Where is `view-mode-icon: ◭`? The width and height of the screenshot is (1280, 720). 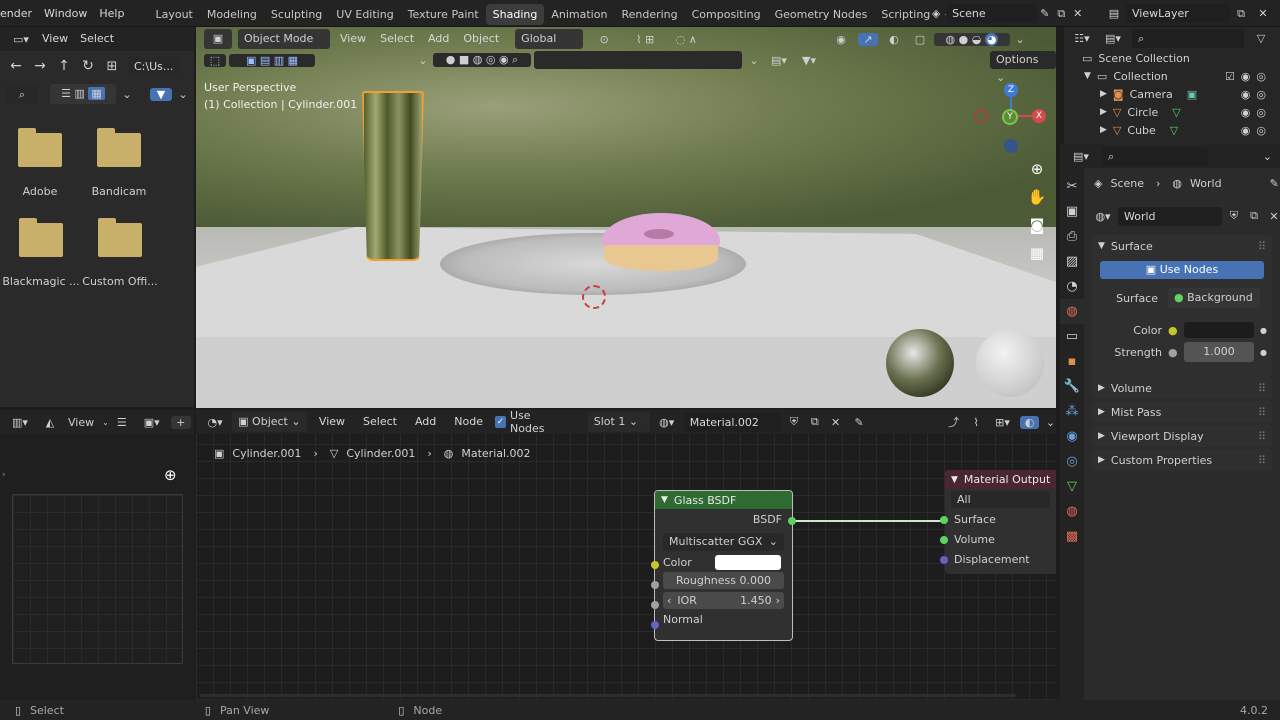 view-mode-icon: ◭ is located at coordinates (50, 422).